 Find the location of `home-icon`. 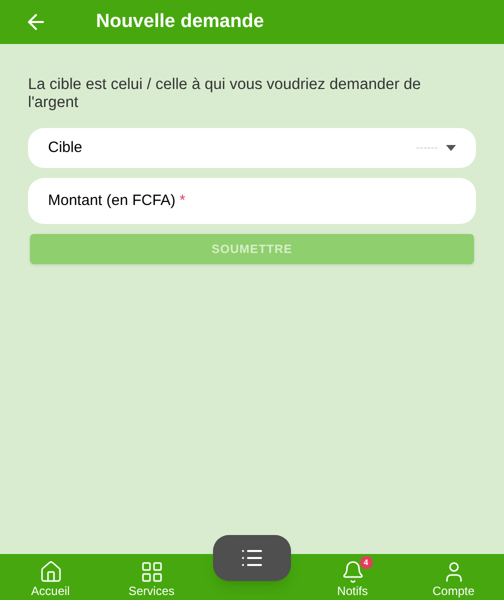

home-icon is located at coordinates (50, 572).